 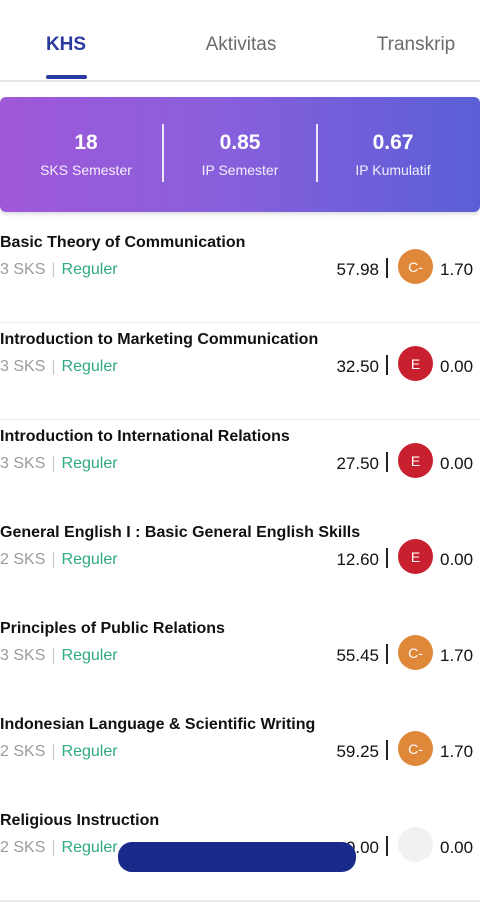 I want to click on sks-semester-label: SKS Semester, so click(x=86, y=170).